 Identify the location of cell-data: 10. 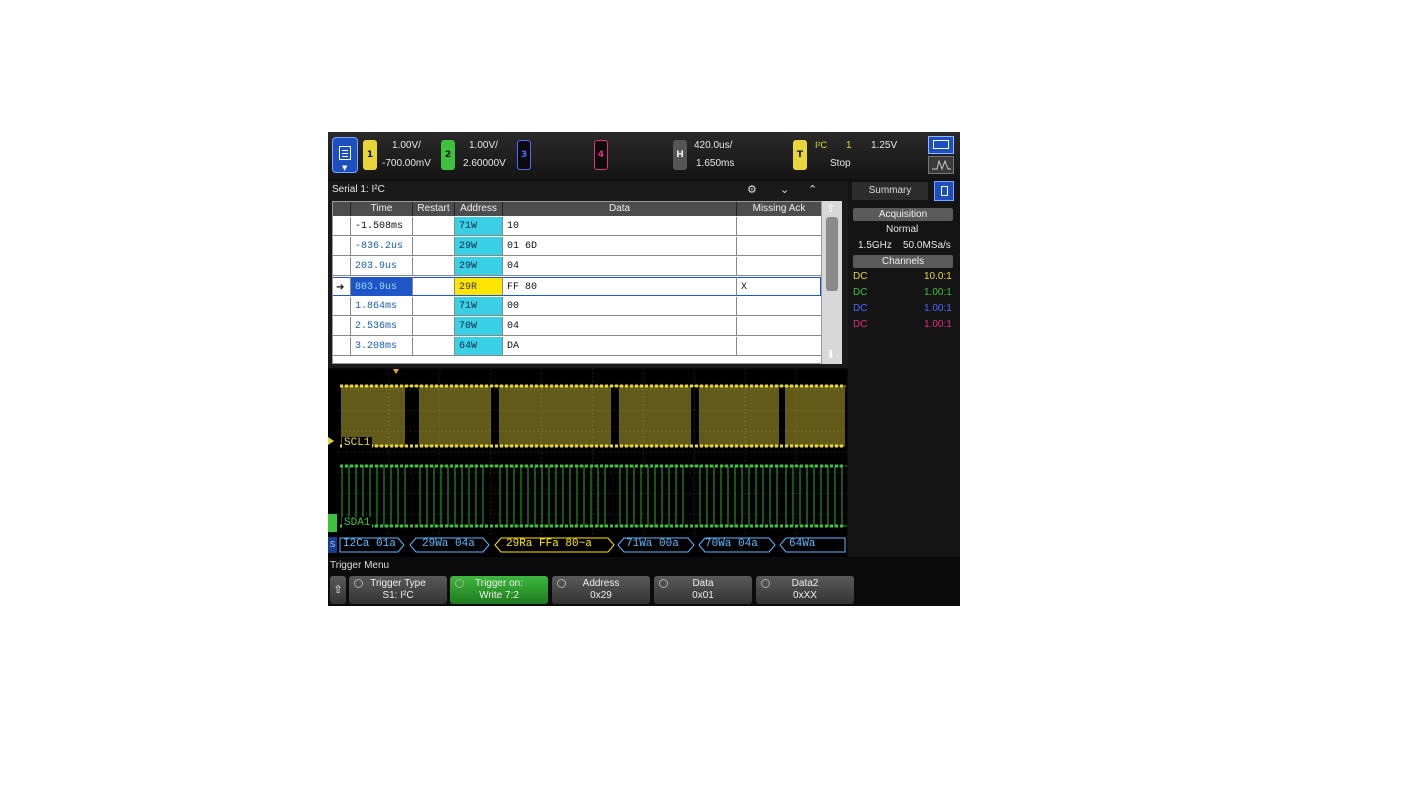
(620, 226).